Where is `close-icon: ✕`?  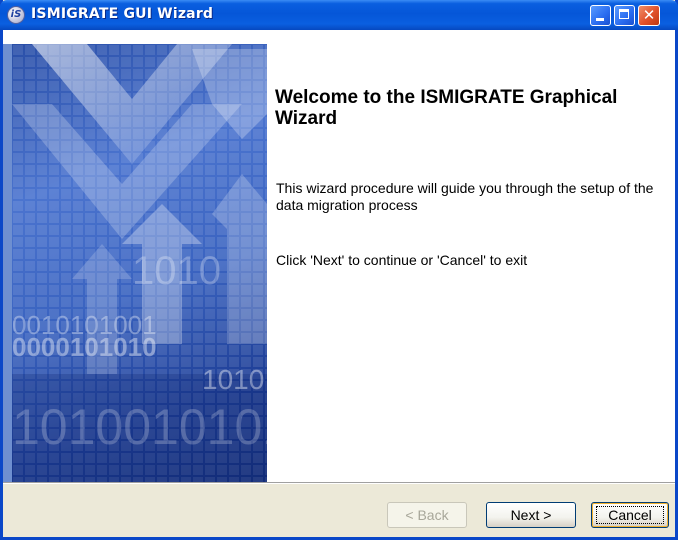
close-icon: ✕ is located at coordinates (649, 15).